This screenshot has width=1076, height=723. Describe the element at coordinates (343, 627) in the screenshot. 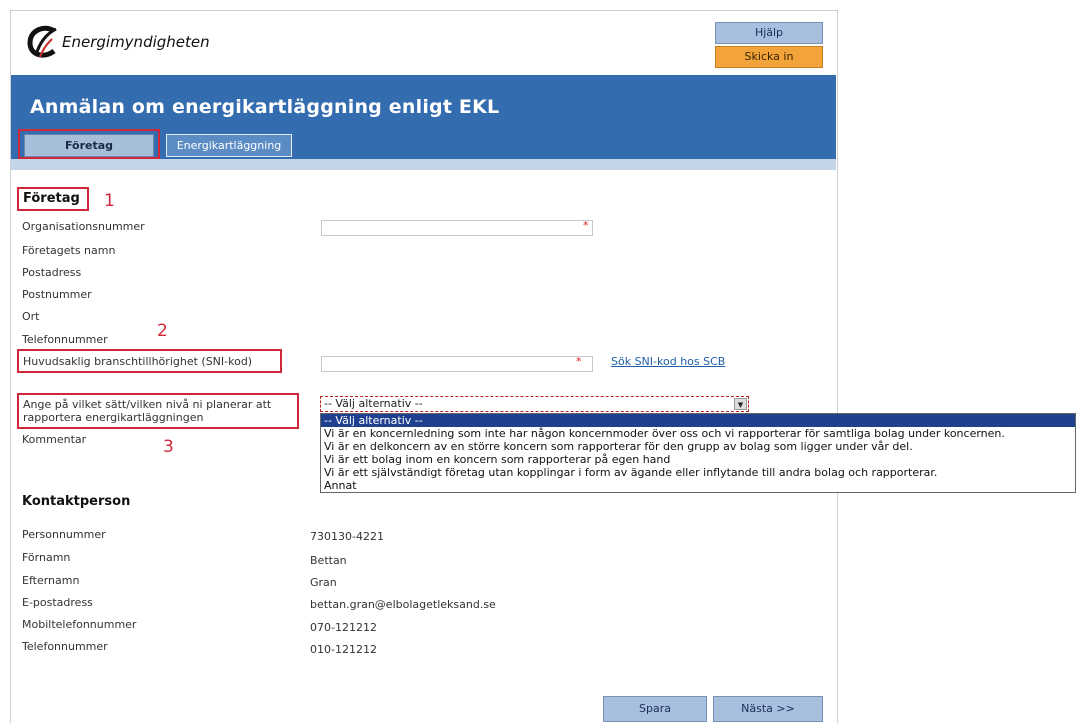

I see `mobile-value: 070-121212` at that location.